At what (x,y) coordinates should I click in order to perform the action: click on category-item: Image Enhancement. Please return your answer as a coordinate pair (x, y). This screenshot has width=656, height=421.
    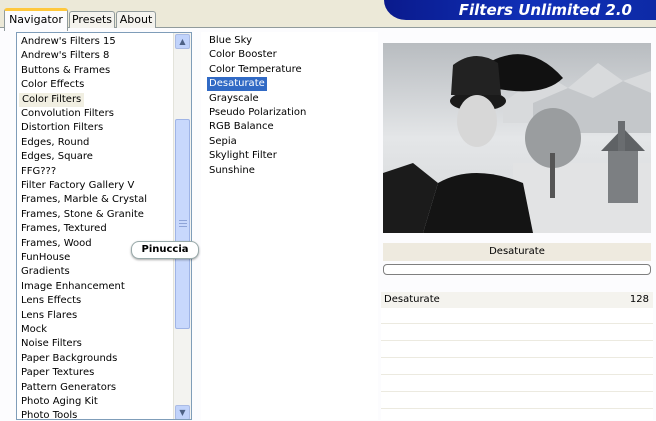
    Looking at the image, I should click on (73, 287).